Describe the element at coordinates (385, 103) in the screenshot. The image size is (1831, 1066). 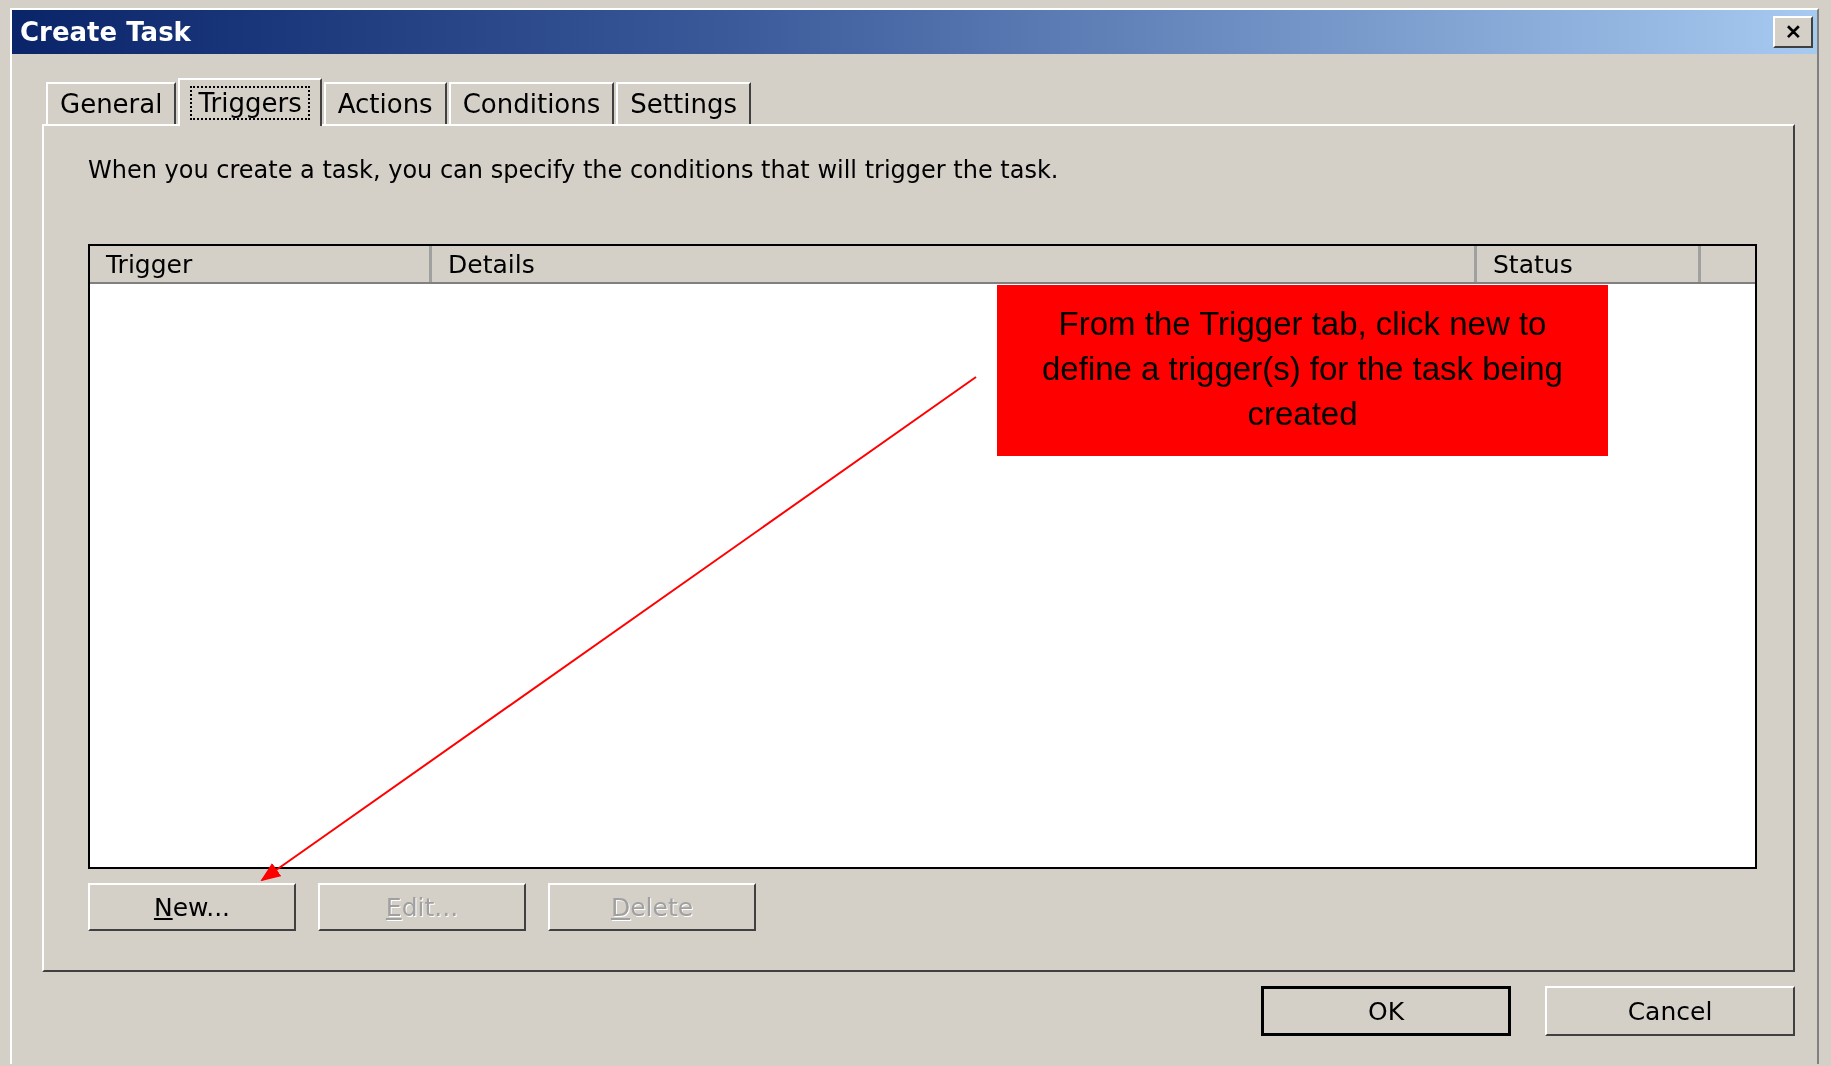
I see `tab: Actions` at that location.